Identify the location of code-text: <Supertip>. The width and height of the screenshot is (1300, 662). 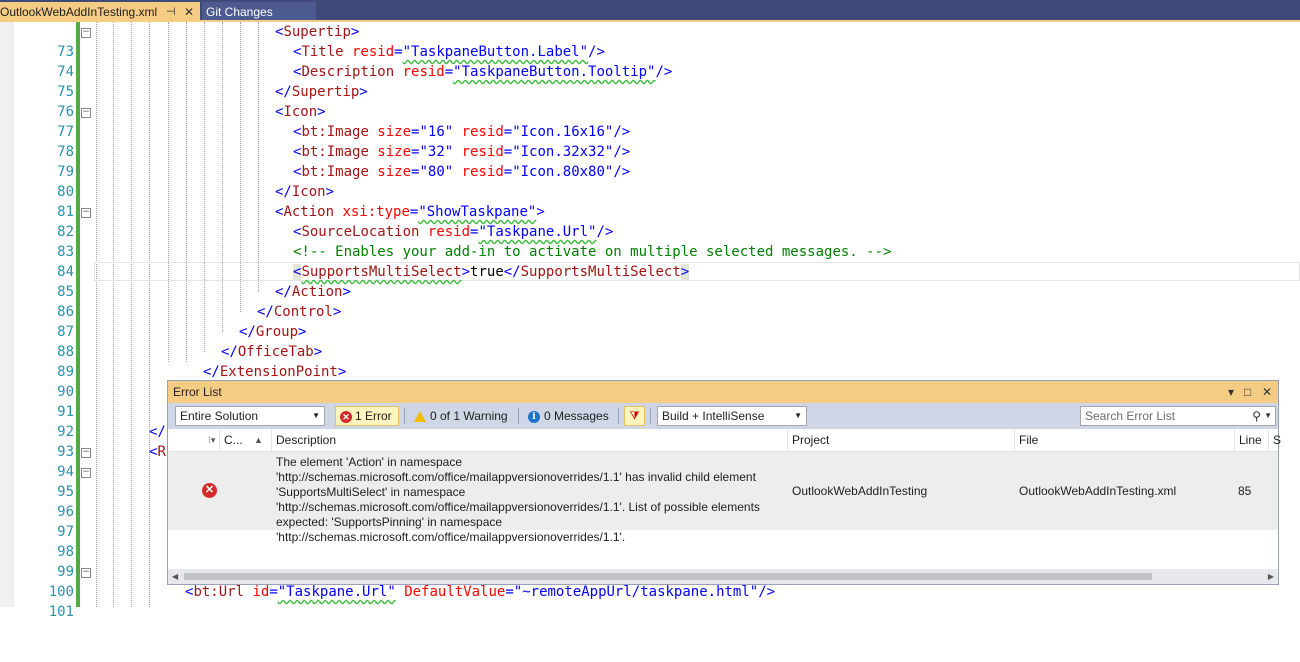
(317, 32).